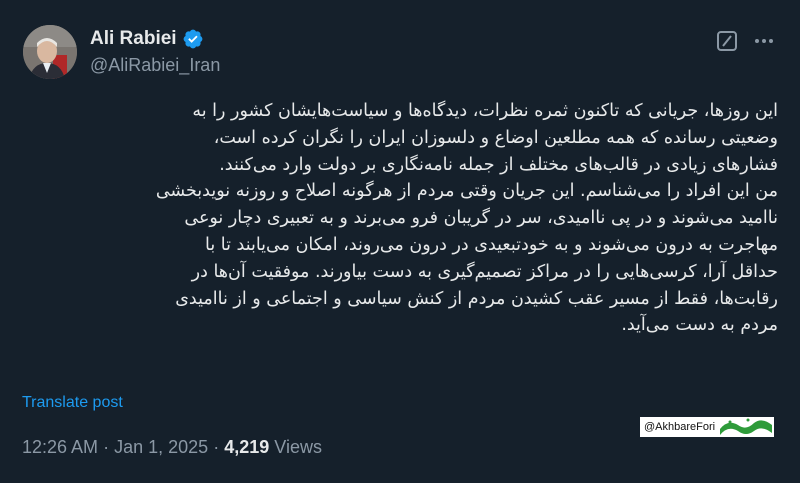 This screenshot has width=800, height=483. I want to click on post-time: 12:26 AM, so click(60, 447).